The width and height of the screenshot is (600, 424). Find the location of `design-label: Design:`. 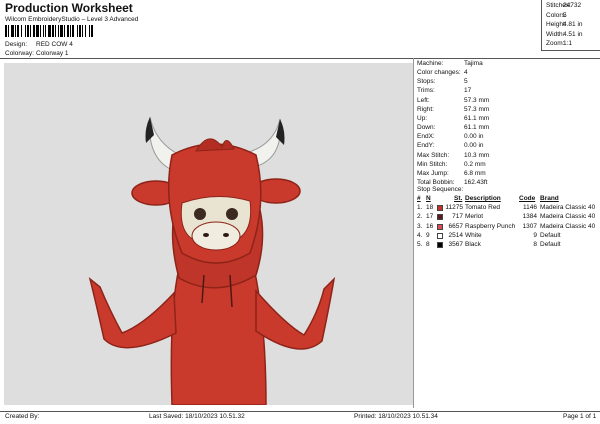

design-label: Design: is located at coordinates (16, 44).